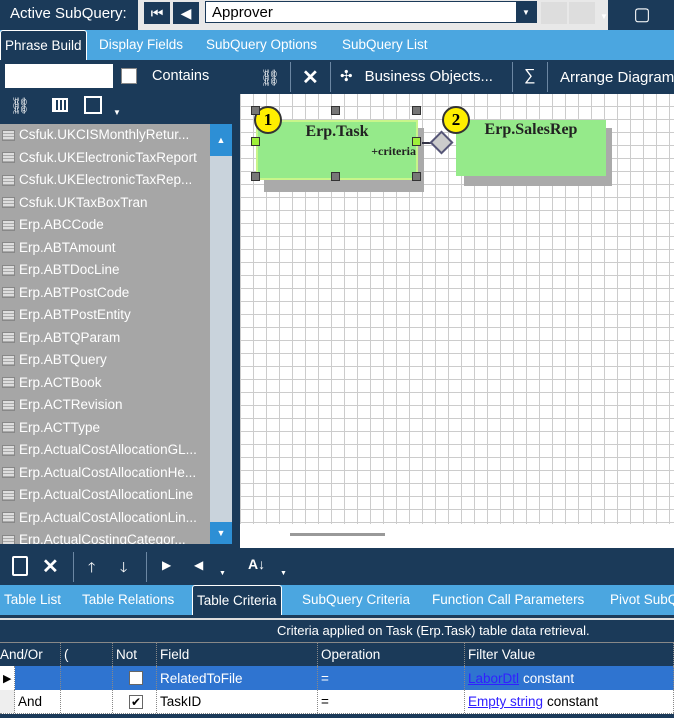  I want to click on table-list-item: Csfuk.UKTaxBoxTran, so click(105, 203).